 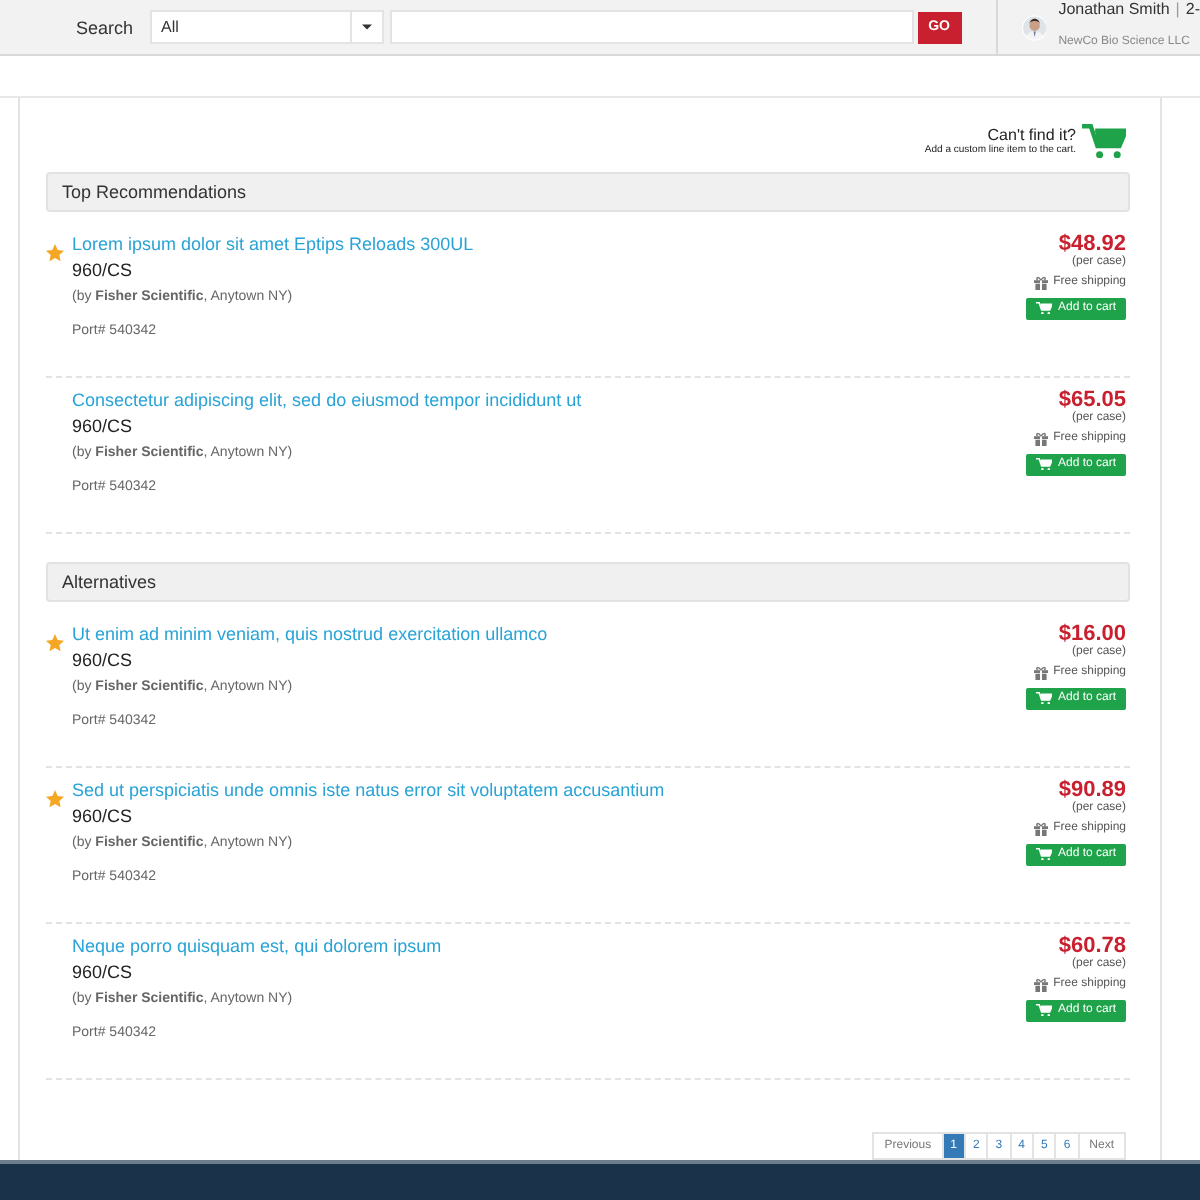 What do you see at coordinates (588, 581) in the screenshot?
I see `section-header: Alternatives` at bounding box center [588, 581].